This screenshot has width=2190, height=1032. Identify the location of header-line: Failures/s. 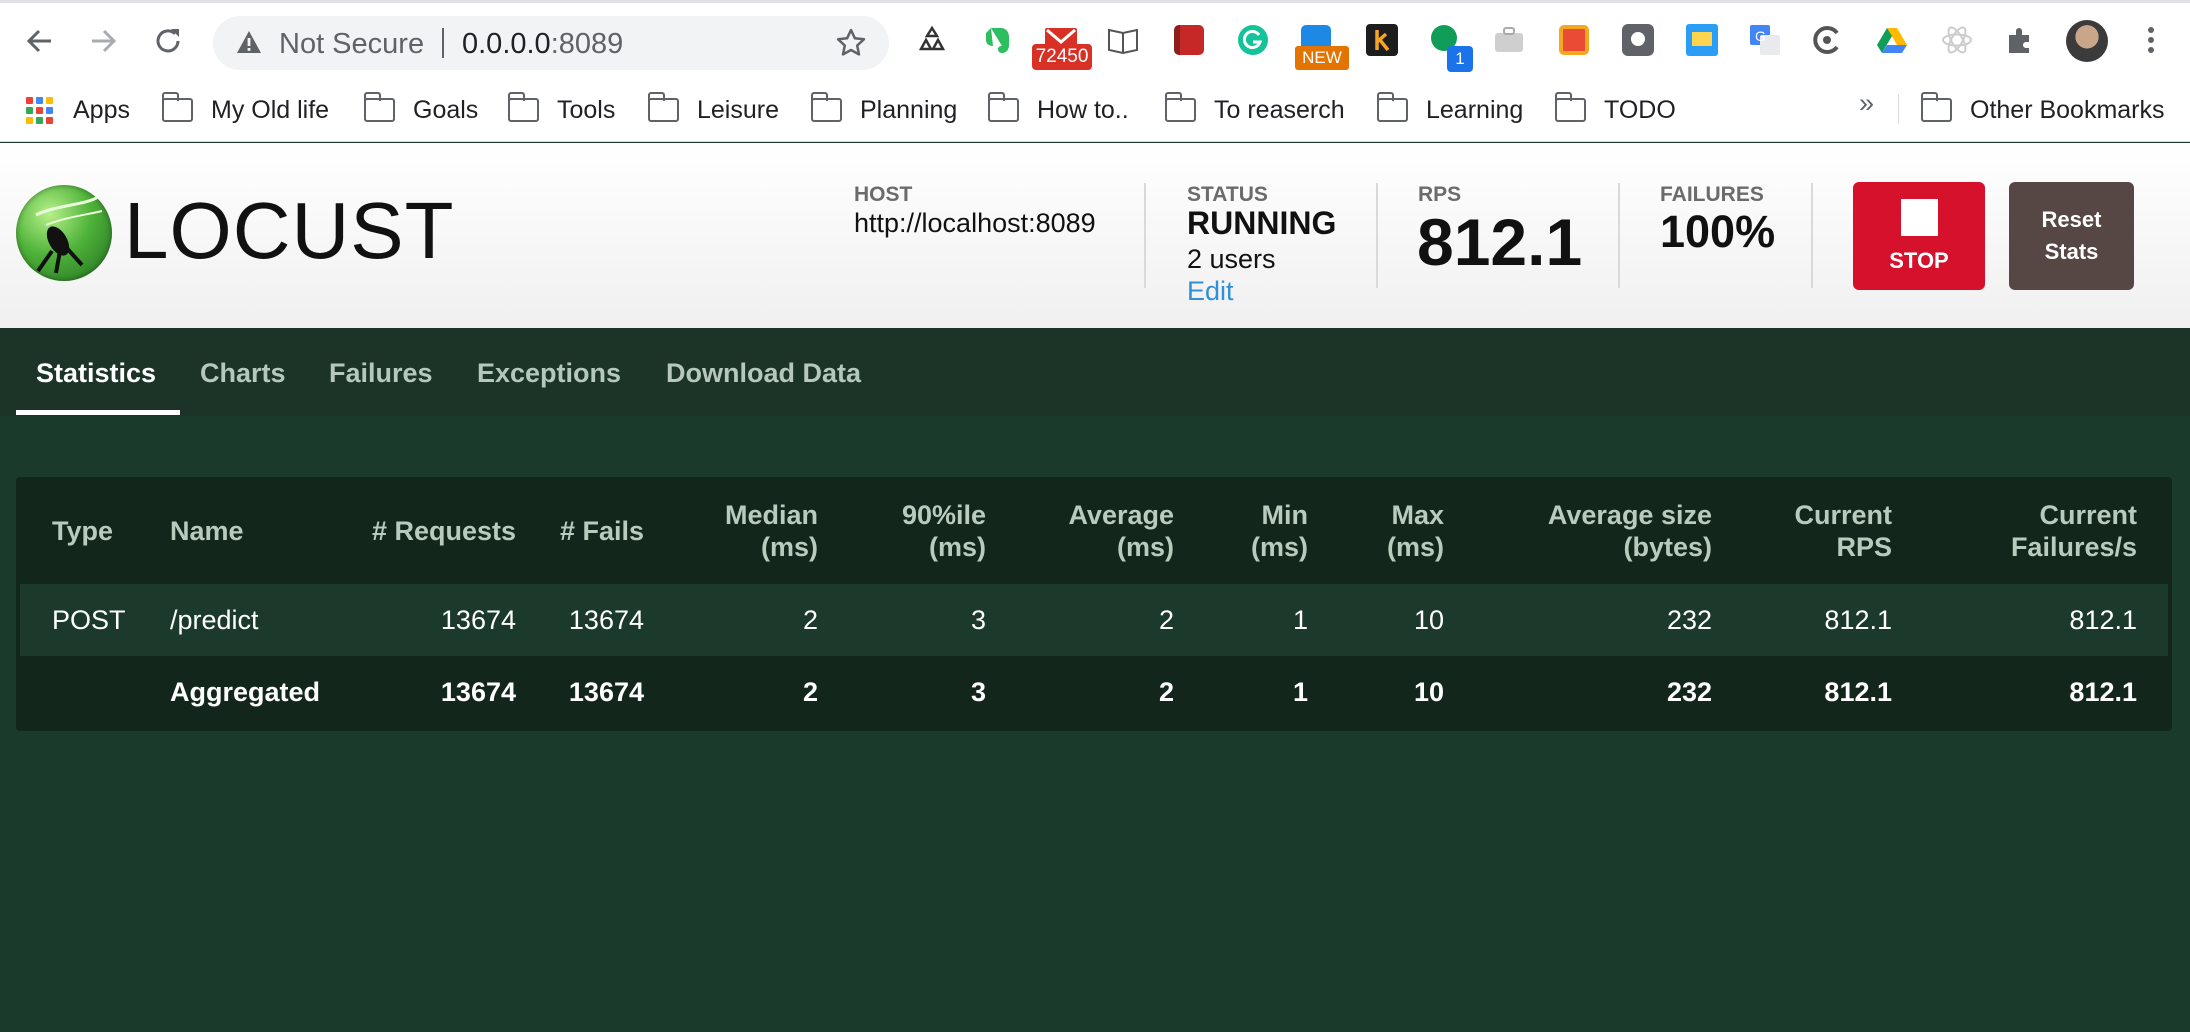
(2073, 547).